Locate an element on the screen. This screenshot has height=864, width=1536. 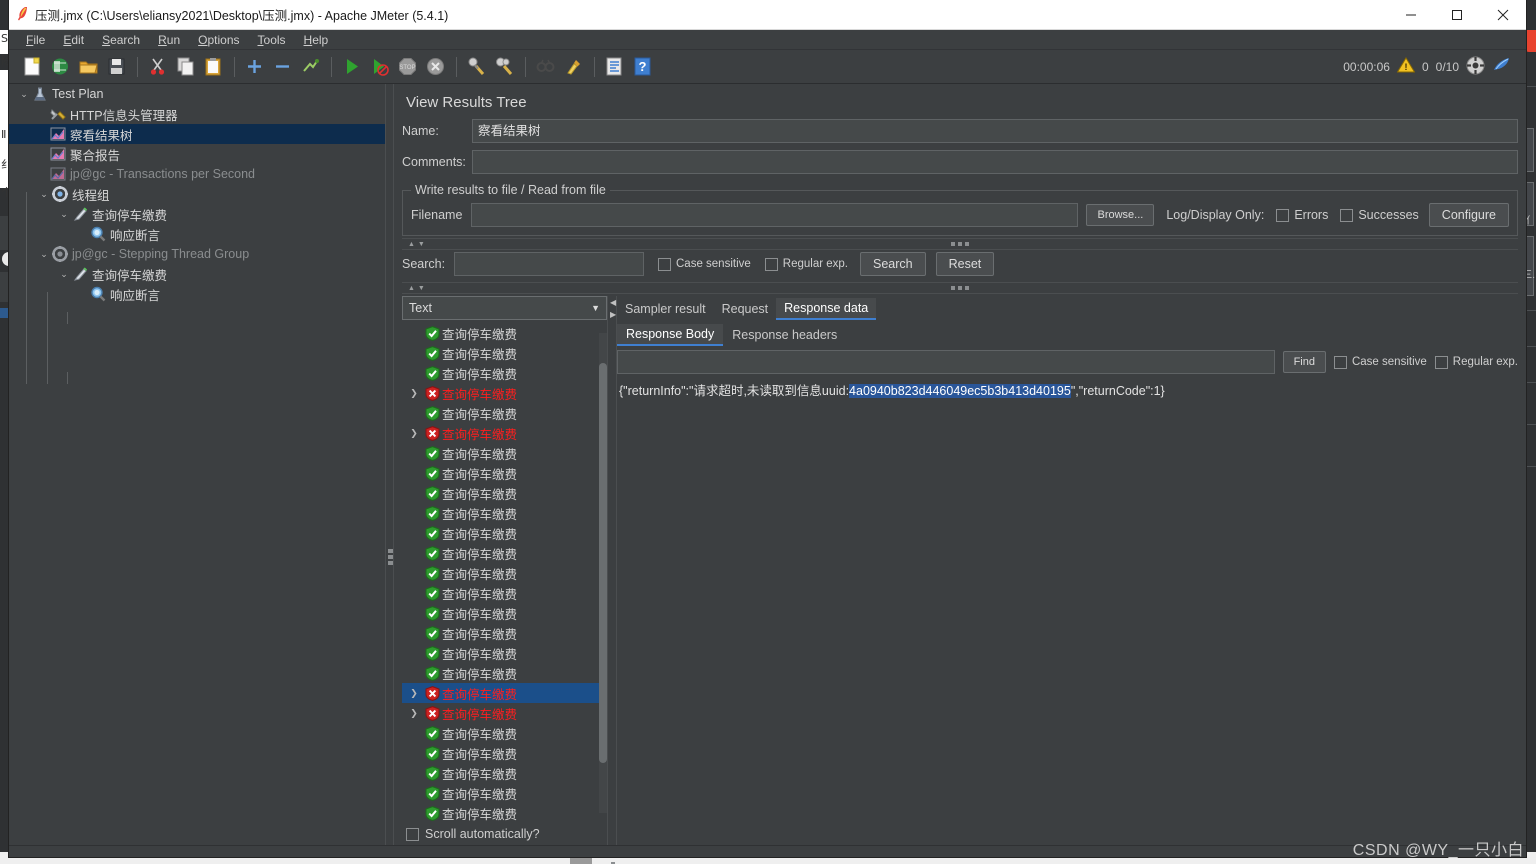
configure-button: Configure is located at coordinates (1468, 215).